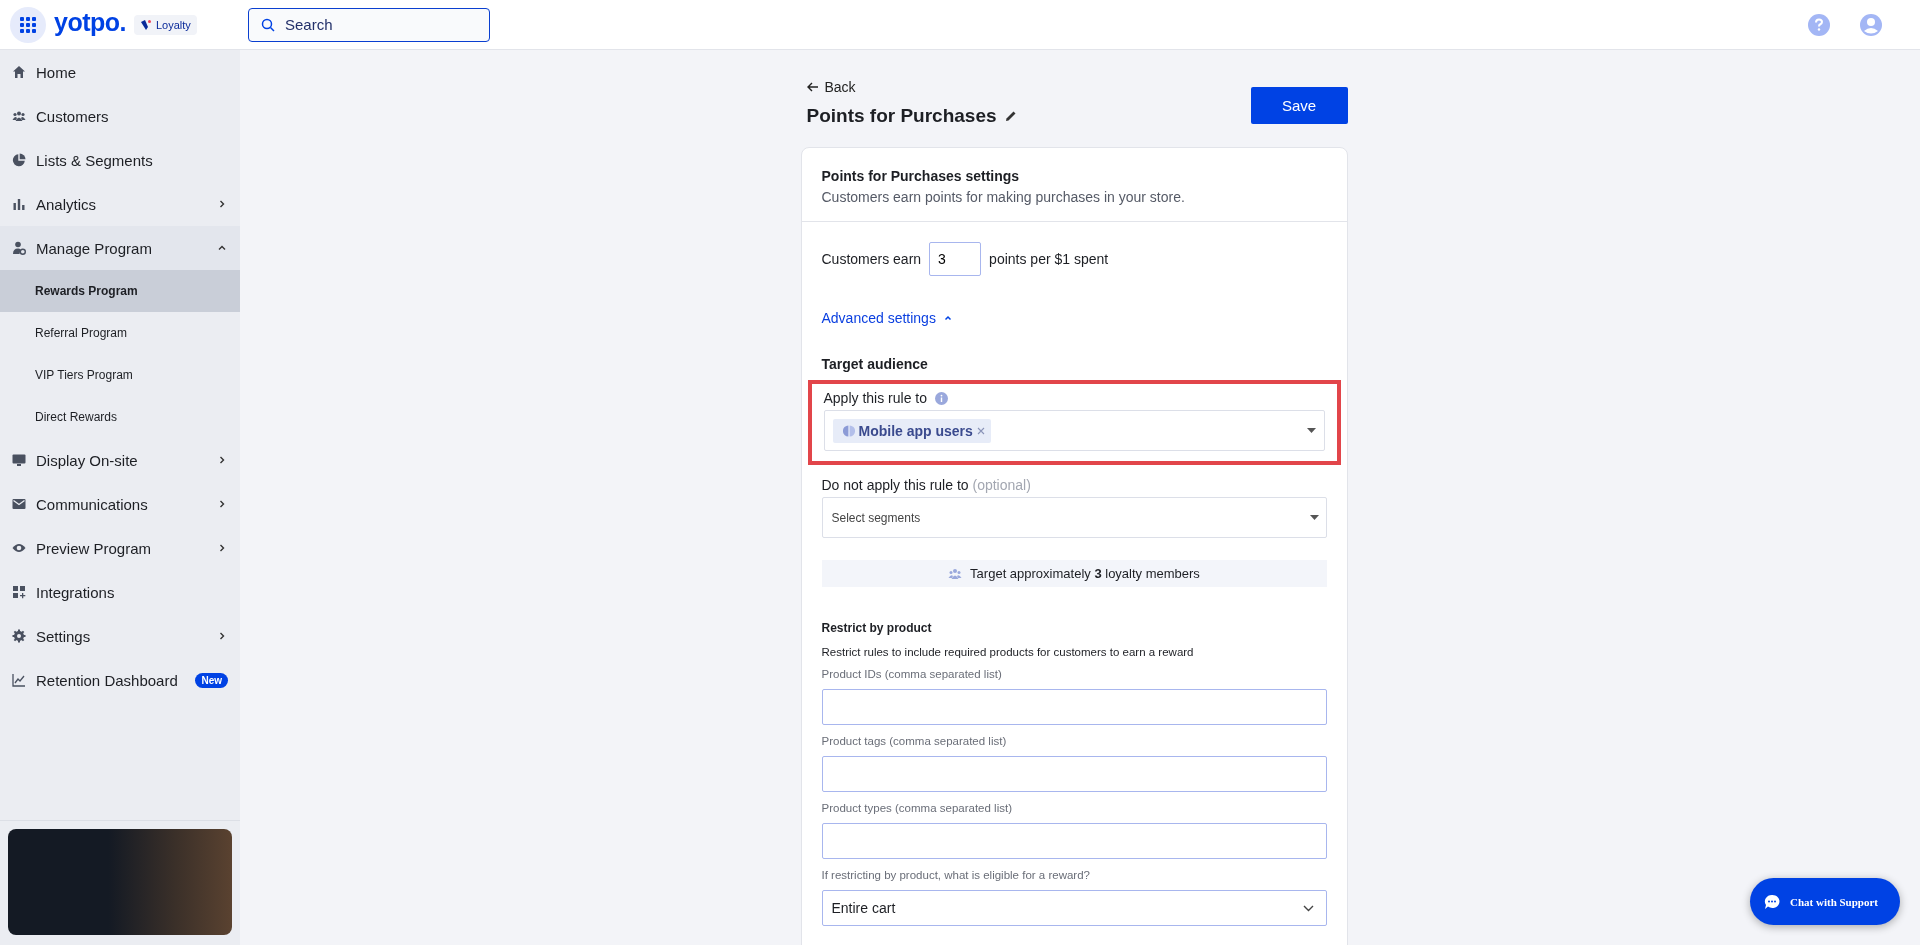  I want to click on sidebar-item: Display On-site, so click(120, 460).